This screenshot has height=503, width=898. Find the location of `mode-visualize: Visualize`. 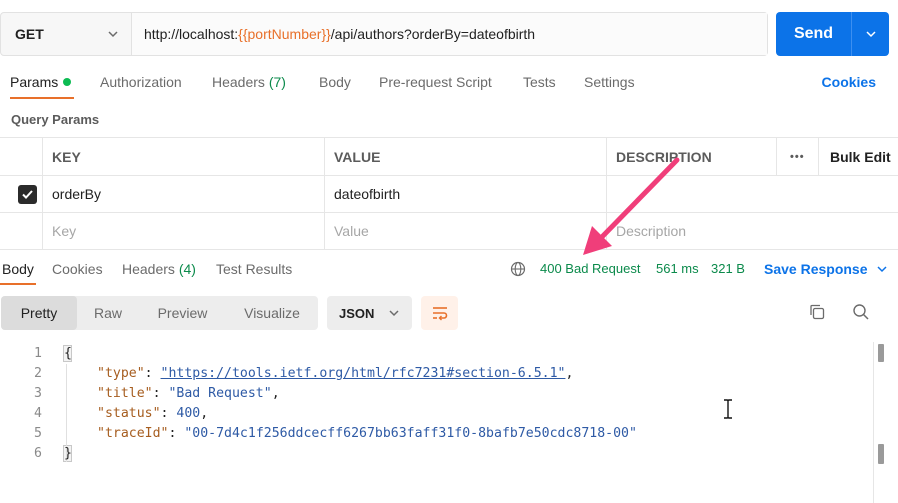

mode-visualize: Visualize is located at coordinates (272, 313).